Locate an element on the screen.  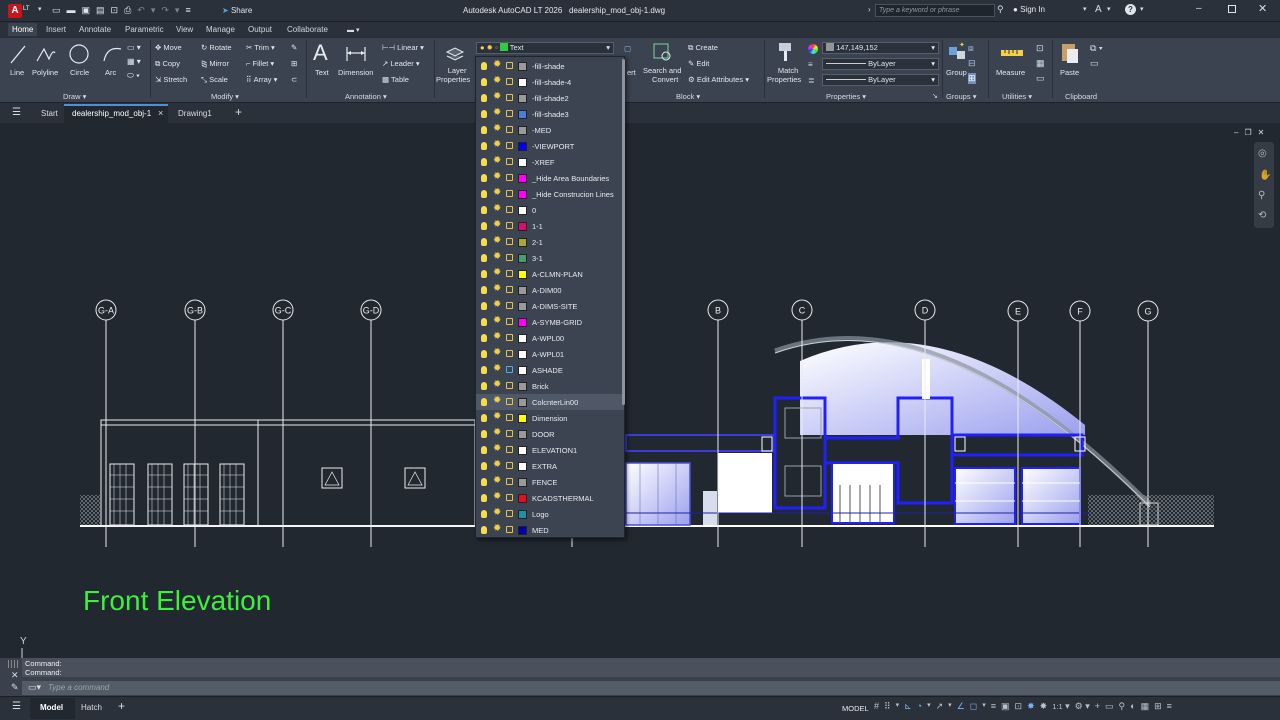
save-as-icon: ▤ is located at coordinates (100, 10).